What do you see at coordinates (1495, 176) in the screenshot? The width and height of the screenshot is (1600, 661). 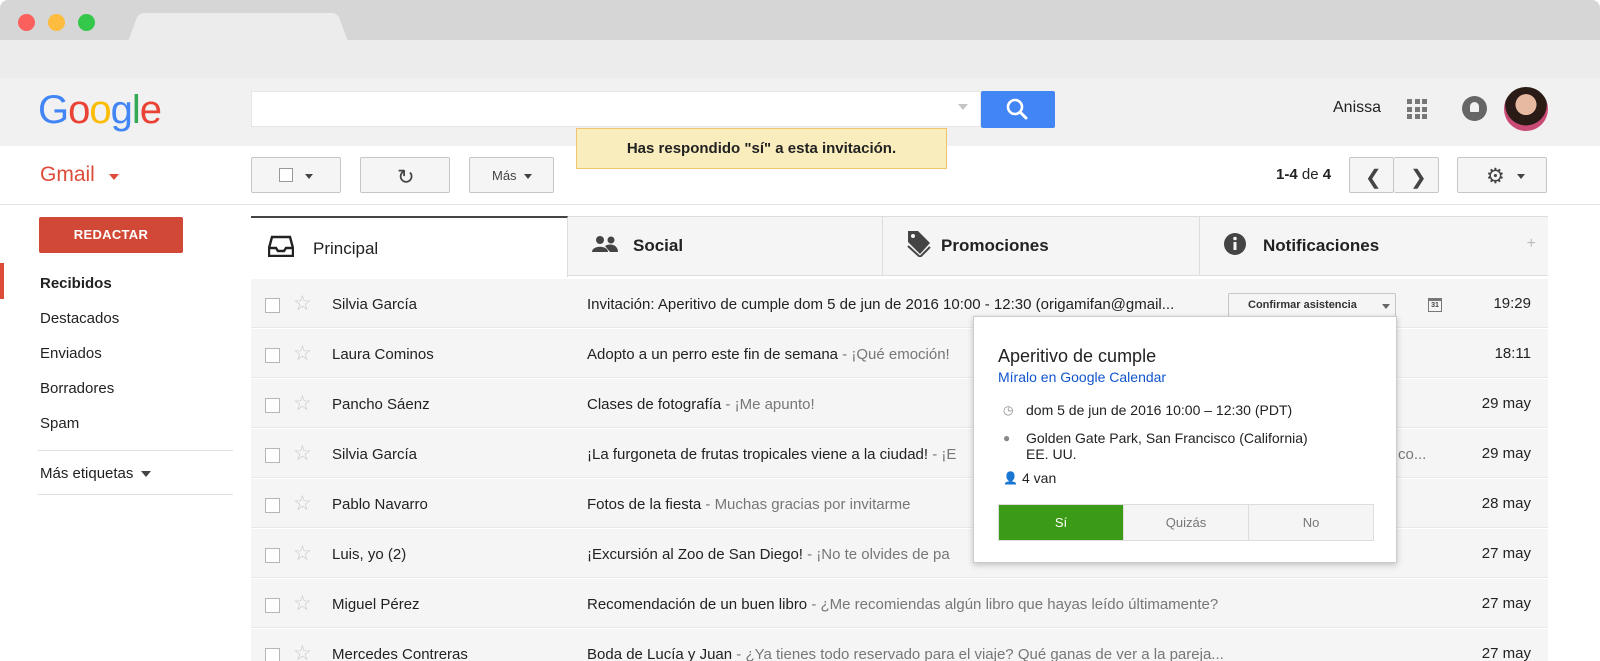 I see `gear-icon: ⚙` at bounding box center [1495, 176].